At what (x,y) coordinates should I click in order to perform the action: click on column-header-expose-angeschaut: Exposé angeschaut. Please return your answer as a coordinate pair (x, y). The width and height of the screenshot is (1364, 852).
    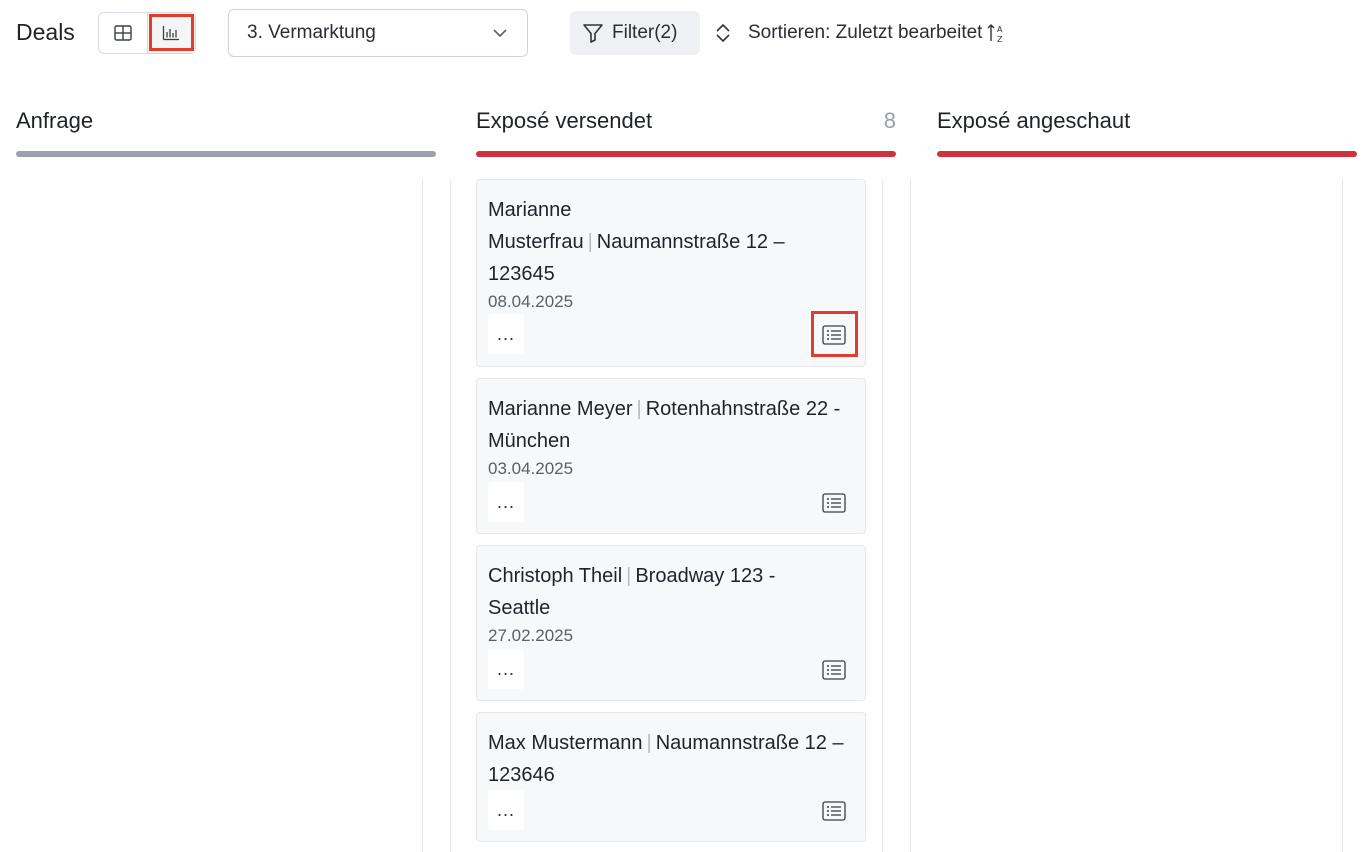
    Looking at the image, I should click on (1147, 134).